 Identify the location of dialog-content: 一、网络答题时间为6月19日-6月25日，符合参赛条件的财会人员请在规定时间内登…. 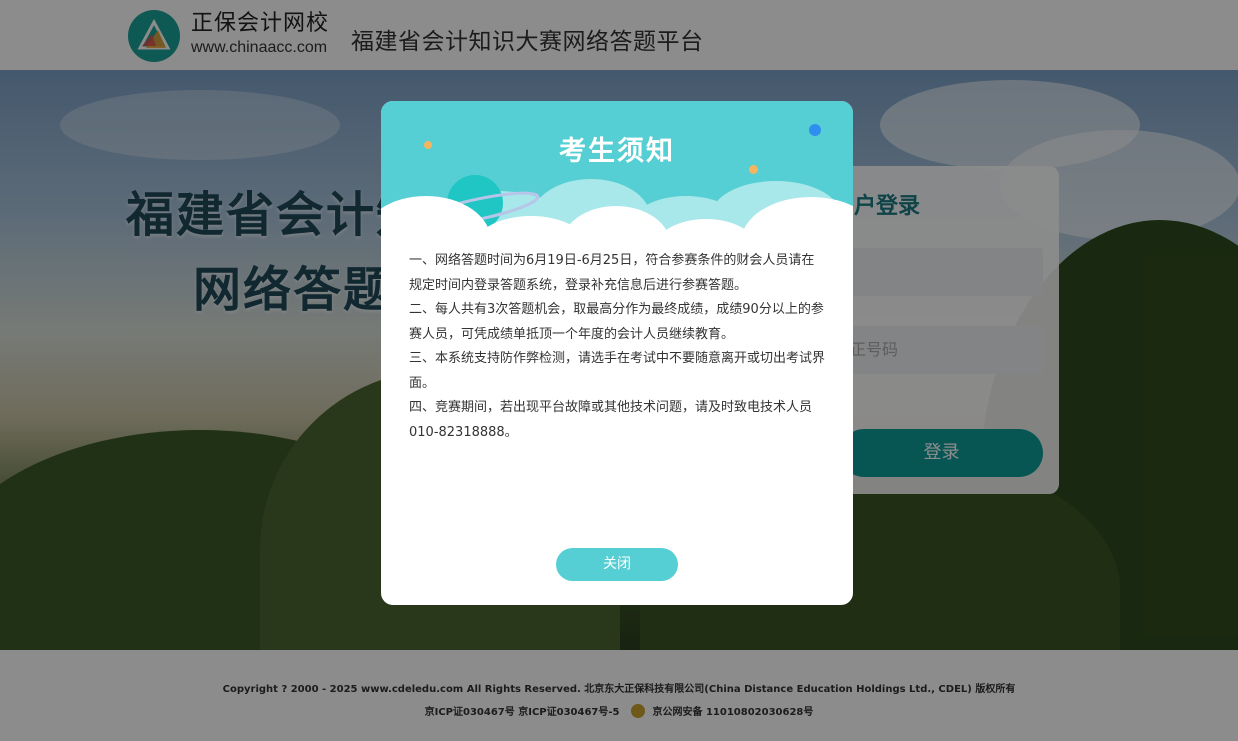
(617, 347).